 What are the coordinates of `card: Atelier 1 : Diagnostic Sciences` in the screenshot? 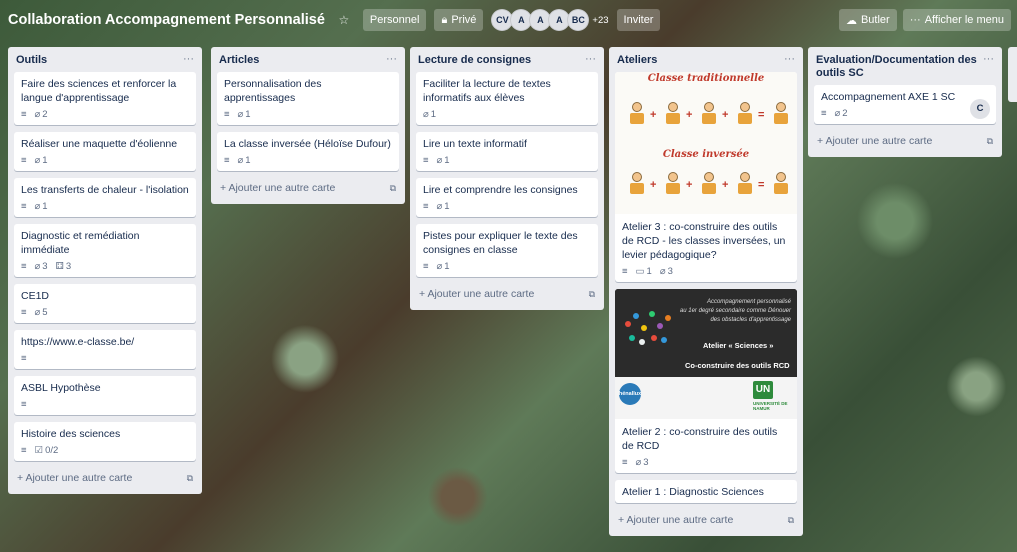 It's located at (706, 491).